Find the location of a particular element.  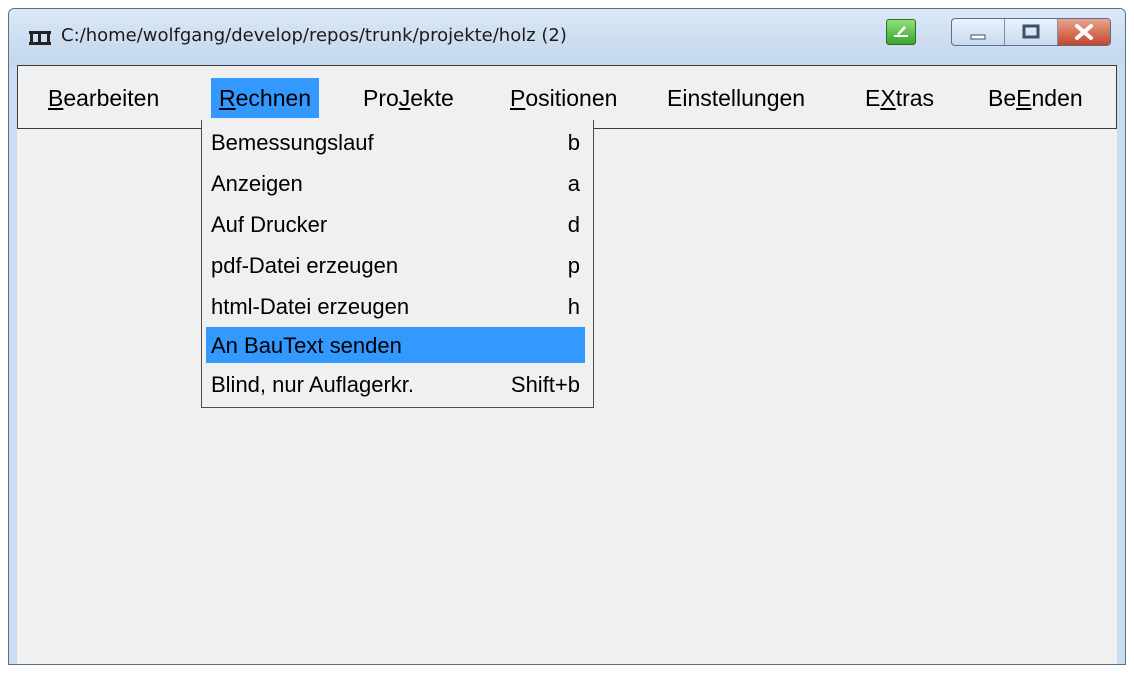

menu-mnemonic: J is located at coordinates (404, 98).